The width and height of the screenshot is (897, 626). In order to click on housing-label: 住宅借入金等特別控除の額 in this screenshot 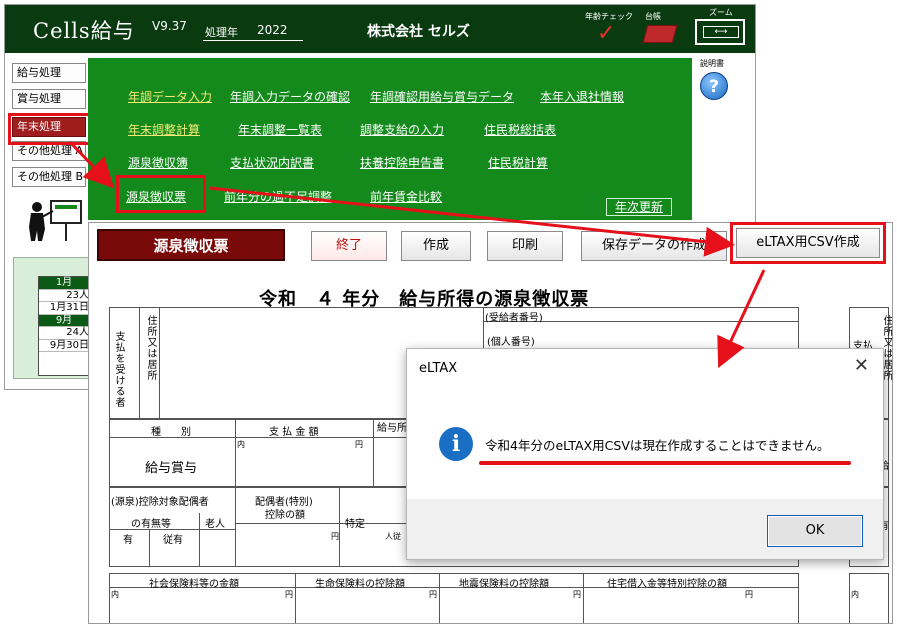, I will do `click(667, 584)`.